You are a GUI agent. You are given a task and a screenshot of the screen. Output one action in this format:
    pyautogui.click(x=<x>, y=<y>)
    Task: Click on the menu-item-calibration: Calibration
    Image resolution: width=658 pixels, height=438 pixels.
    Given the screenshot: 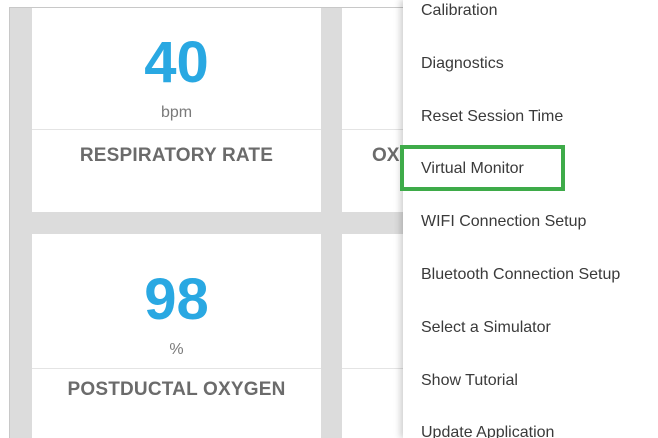 What is the action you would take?
    pyautogui.click(x=459, y=11)
    